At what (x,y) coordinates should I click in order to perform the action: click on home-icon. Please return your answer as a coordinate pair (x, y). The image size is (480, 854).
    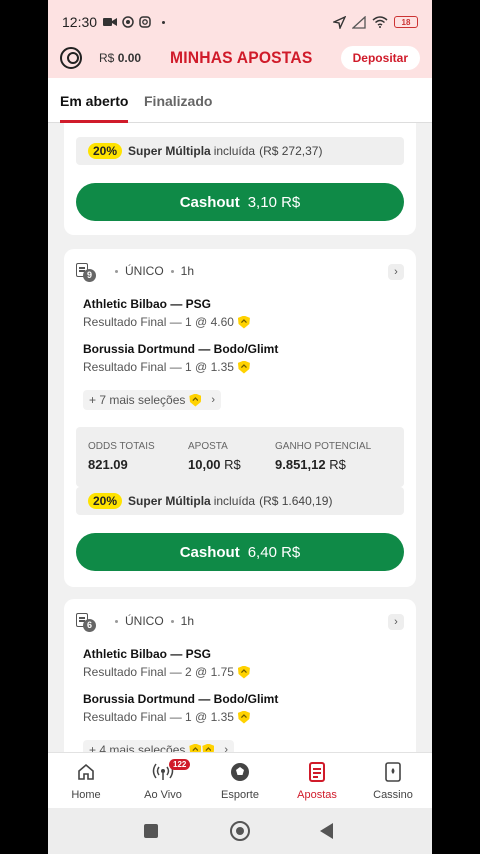
    Looking at the image, I should click on (86, 771).